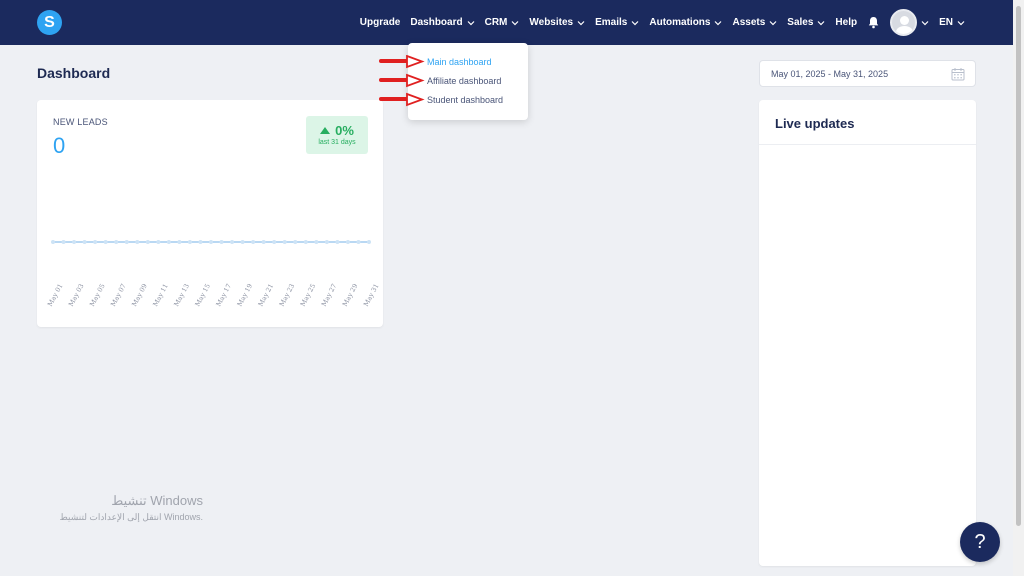 This screenshot has height=576, width=1024. I want to click on page-scrollbar, so click(1018, 288).